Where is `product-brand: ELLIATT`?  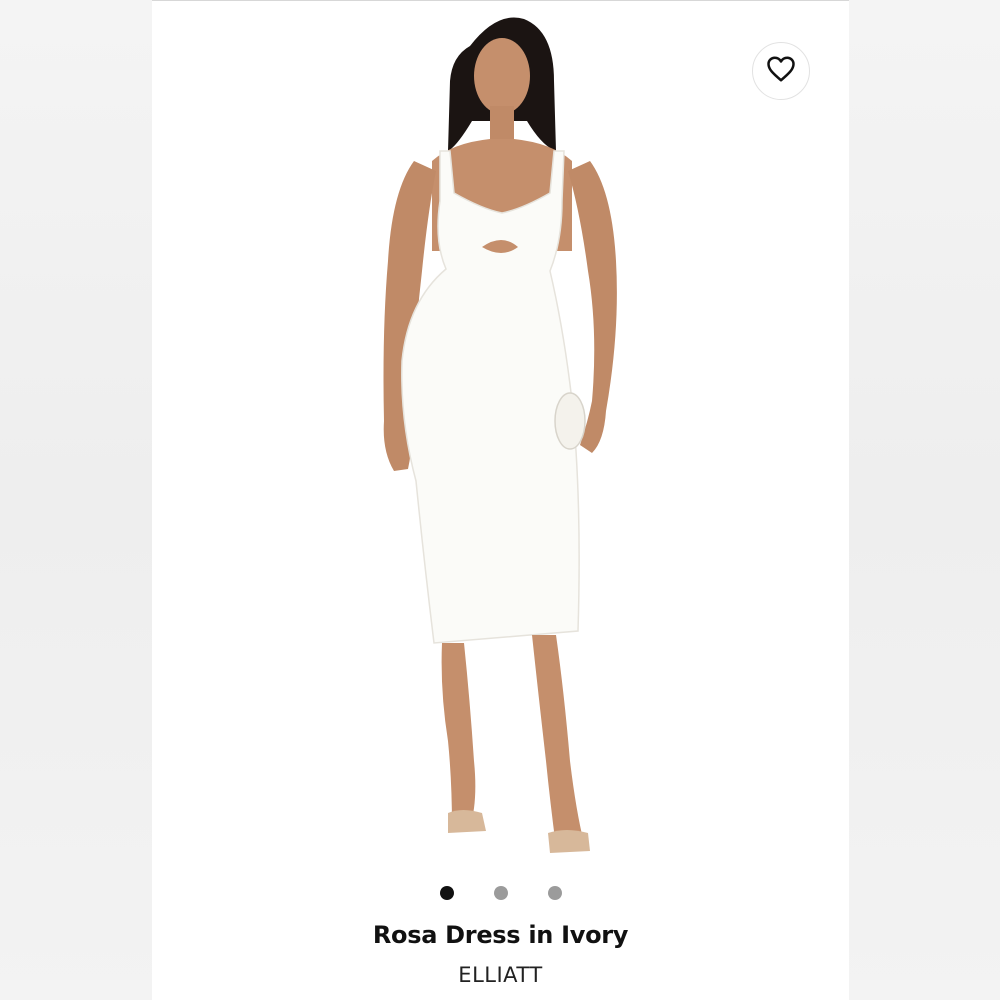
product-brand: ELLIATT is located at coordinates (500, 975).